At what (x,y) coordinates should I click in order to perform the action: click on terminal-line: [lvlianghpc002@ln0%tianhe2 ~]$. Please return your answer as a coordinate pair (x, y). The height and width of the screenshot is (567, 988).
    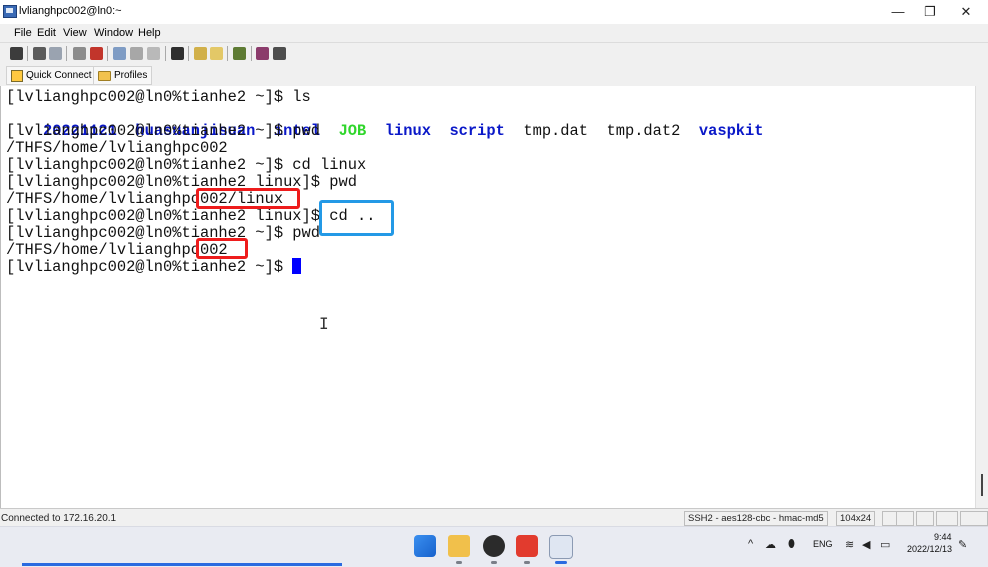
    Looking at the image, I should click on (149, 267).